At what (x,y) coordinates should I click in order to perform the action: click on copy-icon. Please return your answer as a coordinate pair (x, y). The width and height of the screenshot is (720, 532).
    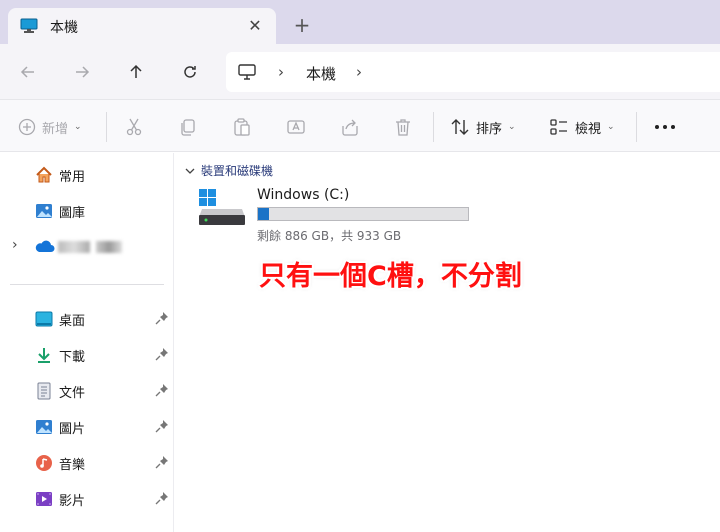
    Looking at the image, I should click on (188, 127).